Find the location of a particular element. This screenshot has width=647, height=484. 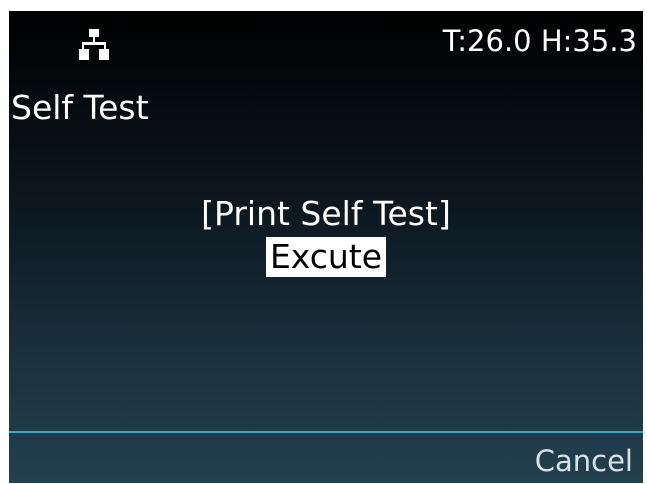

cancel-button: Cancel is located at coordinates (584, 461).